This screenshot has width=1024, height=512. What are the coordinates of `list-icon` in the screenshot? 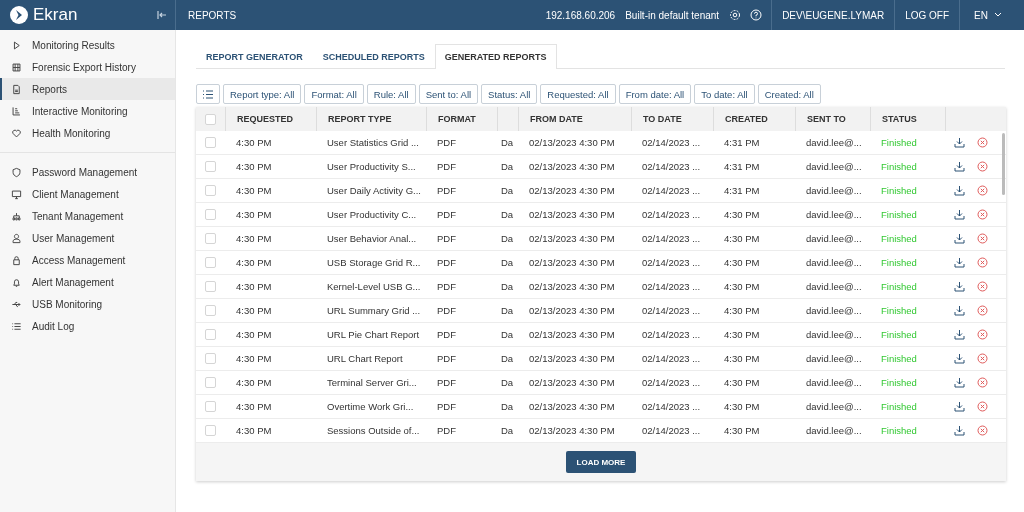 It's located at (16, 326).